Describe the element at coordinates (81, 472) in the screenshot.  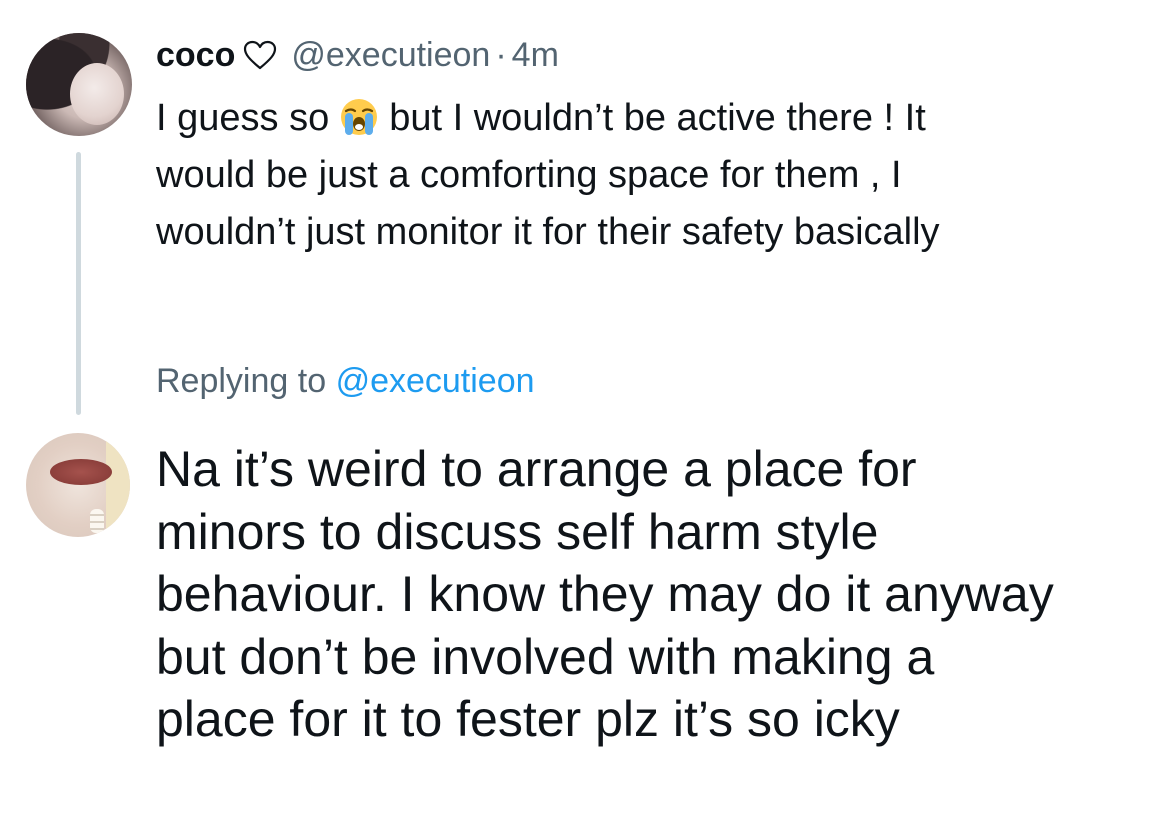
I see `avatar-lips` at that location.